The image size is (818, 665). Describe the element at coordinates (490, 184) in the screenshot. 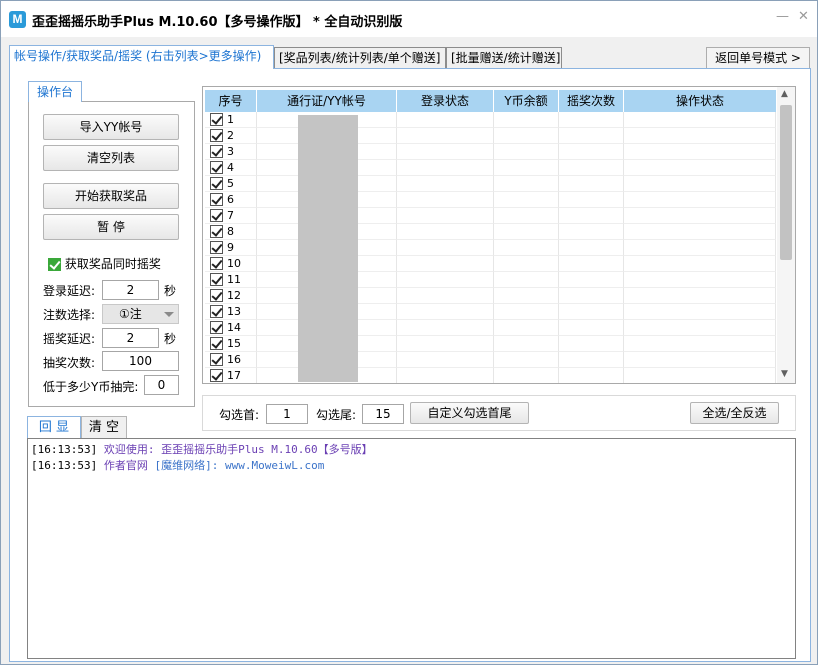

I see `table-row: 5c` at that location.